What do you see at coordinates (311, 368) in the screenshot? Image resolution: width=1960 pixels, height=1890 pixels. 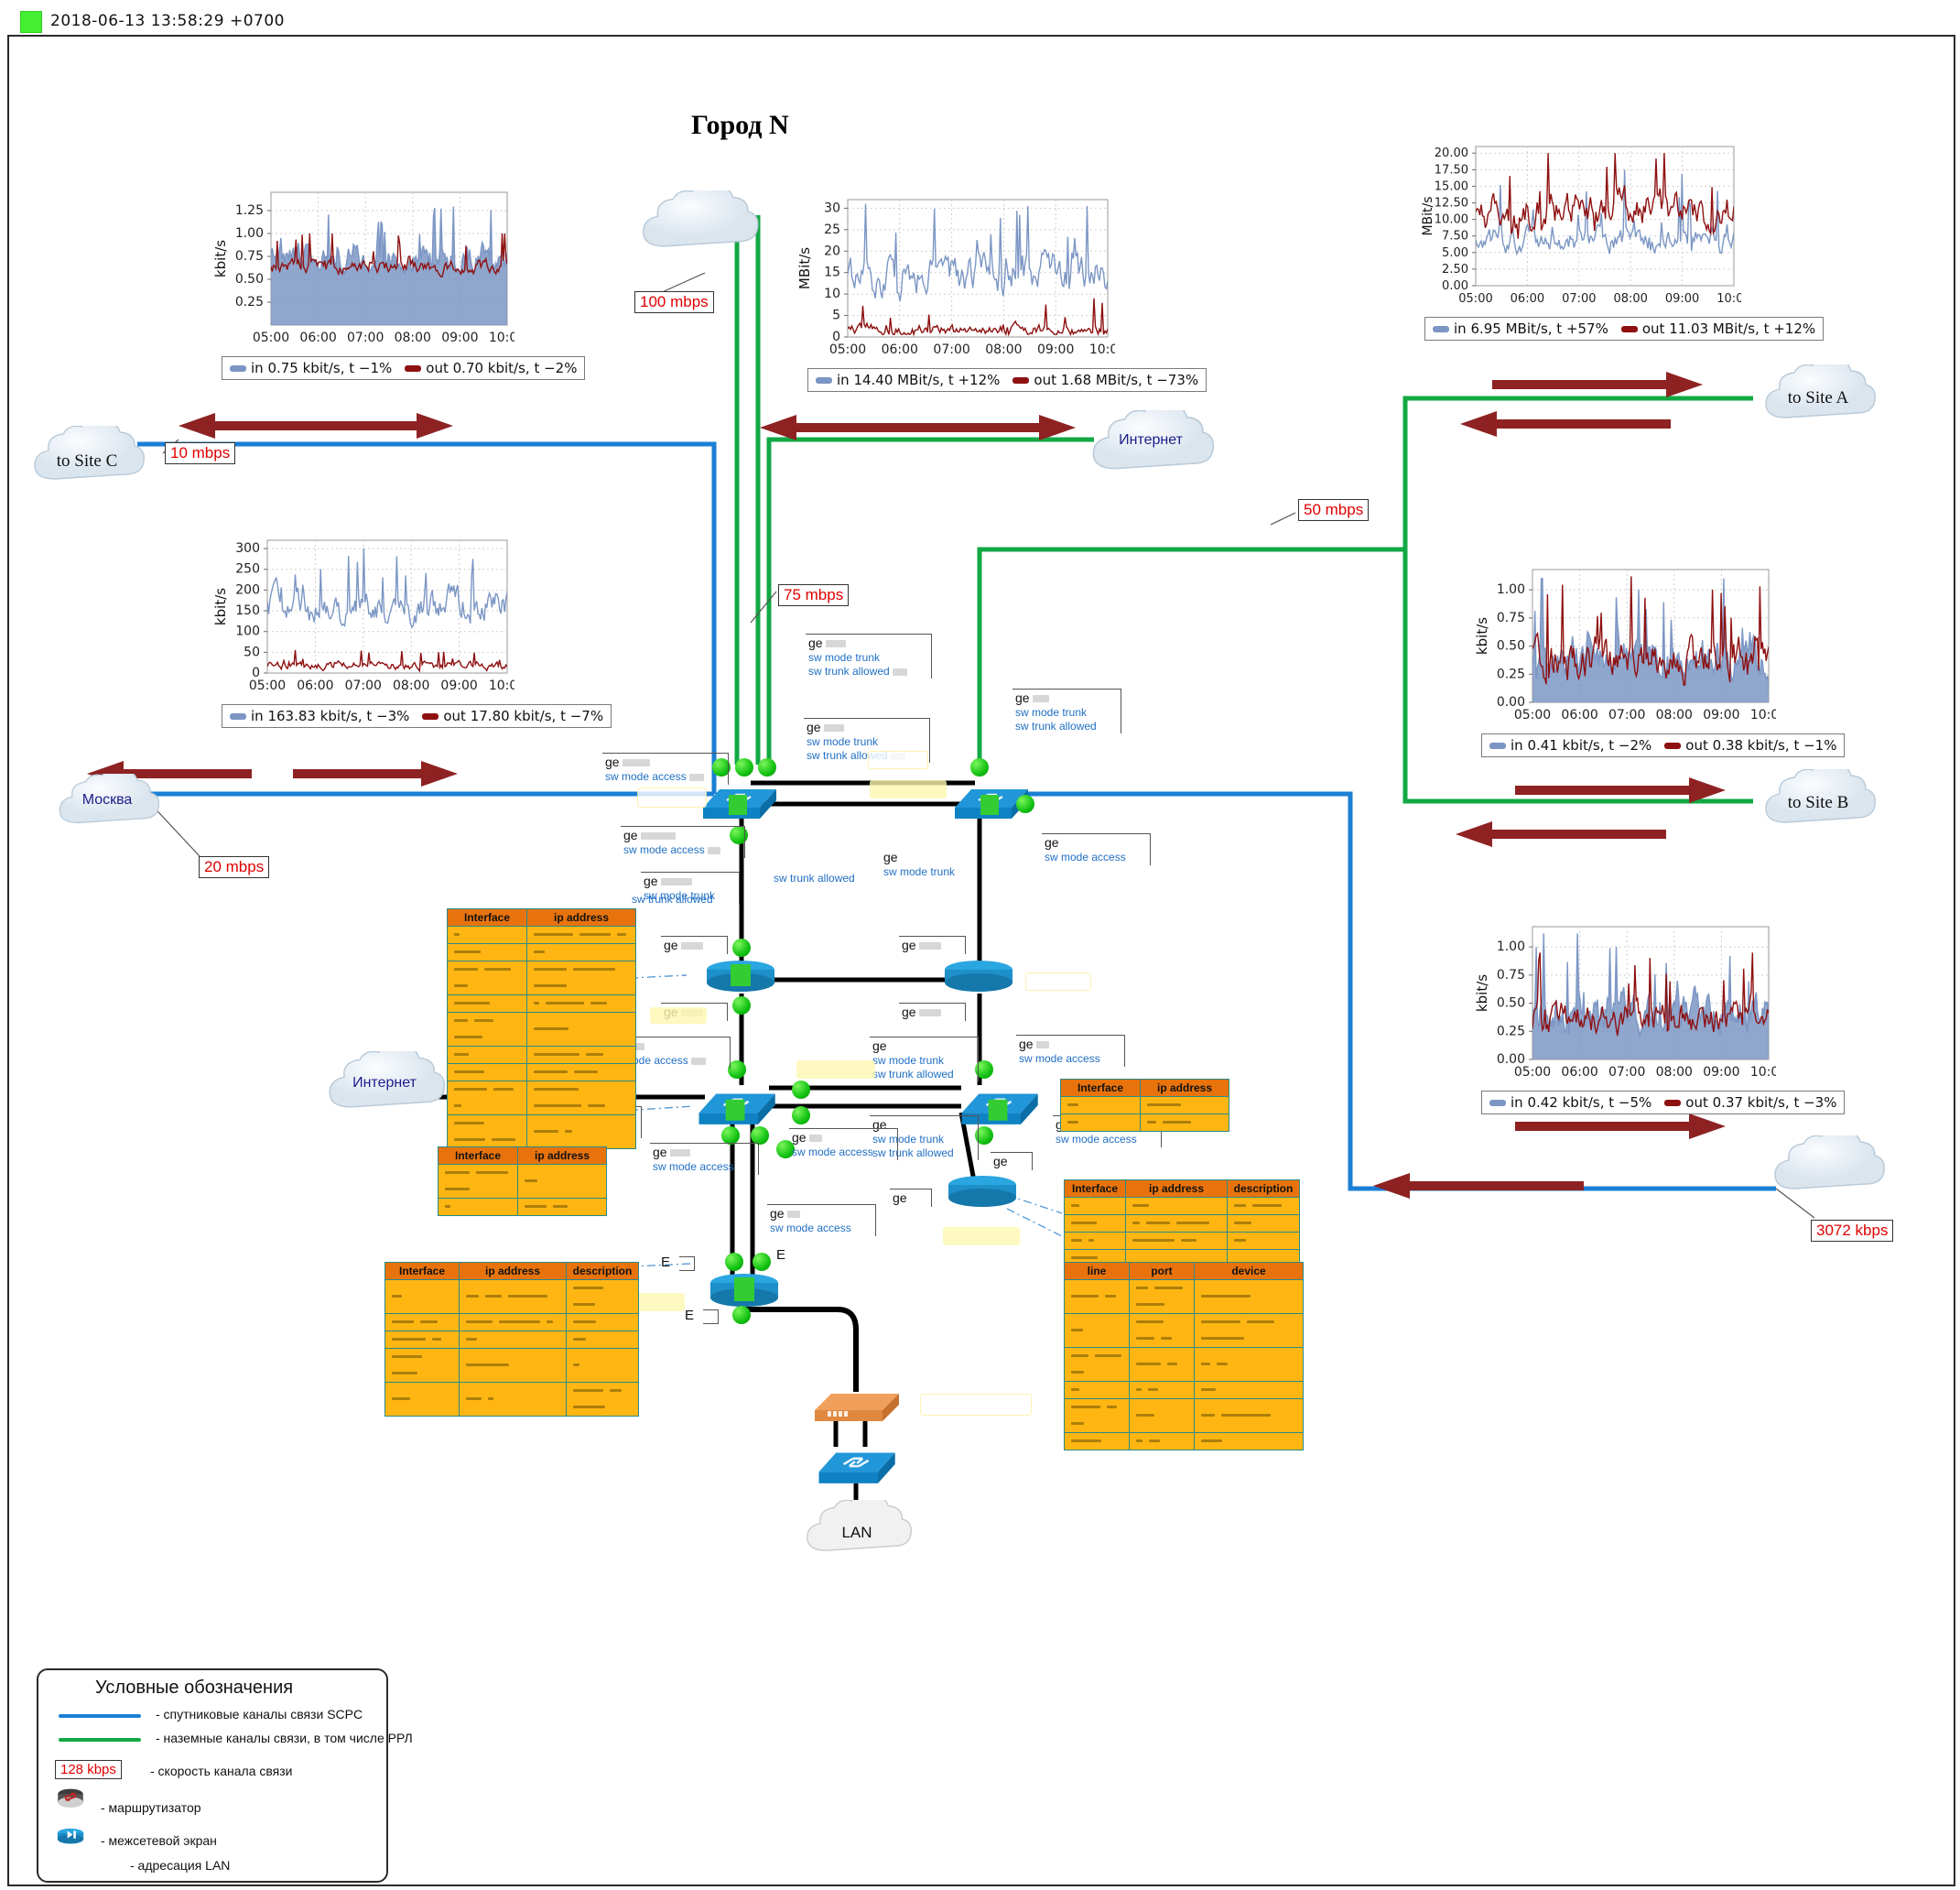 I see `legend-item-in: in 0.75 kbit/s, t −1%` at bounding box center [311, 368].